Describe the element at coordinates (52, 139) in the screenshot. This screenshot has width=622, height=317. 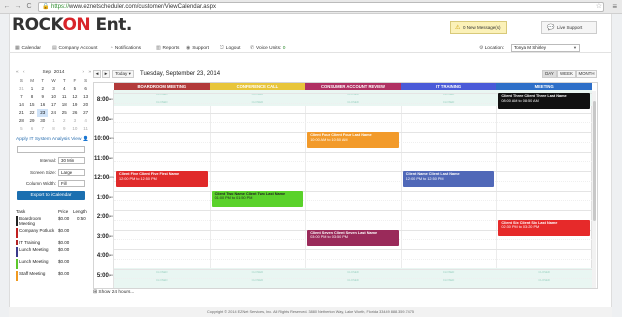
I see `apply-view-link: Apply IT System Analysis View 👤` at that location.